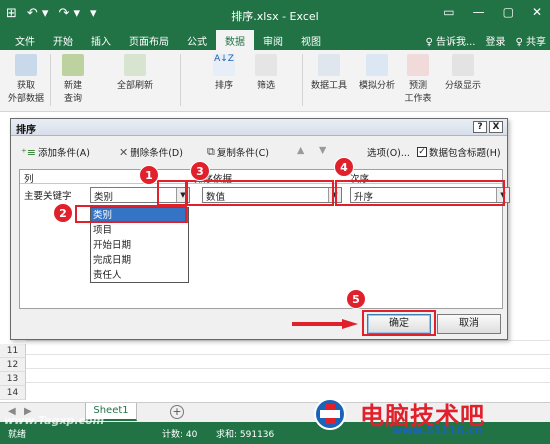 This screenshot has width=550, height=444. What do you see at coordinates (492, 12) in the screenshot?
I see `window-controls: ▭ — ▢ ✕` at bounding box center [492, 12].